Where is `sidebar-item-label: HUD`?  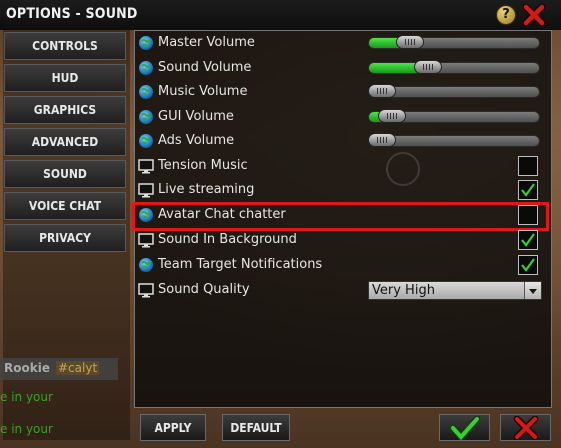 sidebar-item-label: HUD is located at coordinates (65, 78).